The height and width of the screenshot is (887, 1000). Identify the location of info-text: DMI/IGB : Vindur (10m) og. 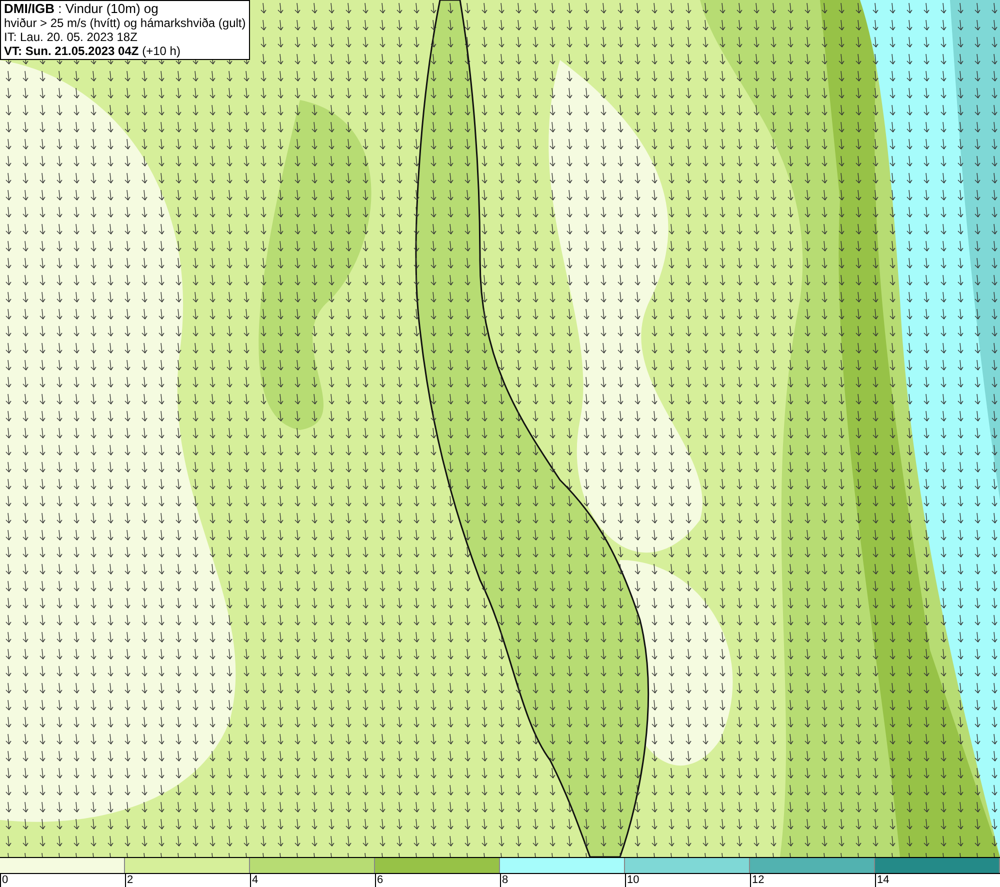
(82, 9).